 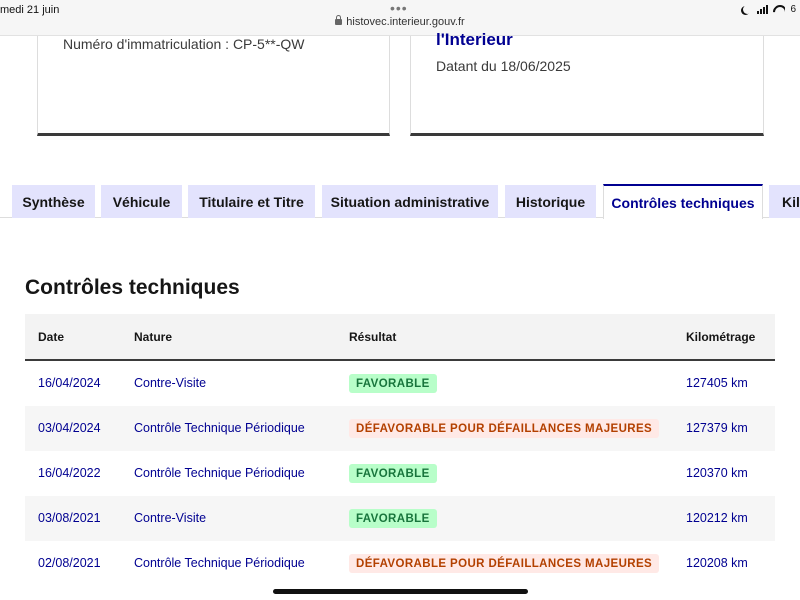 I want to click on cell-date: 16/04/2022, so click(x=69, y=473).